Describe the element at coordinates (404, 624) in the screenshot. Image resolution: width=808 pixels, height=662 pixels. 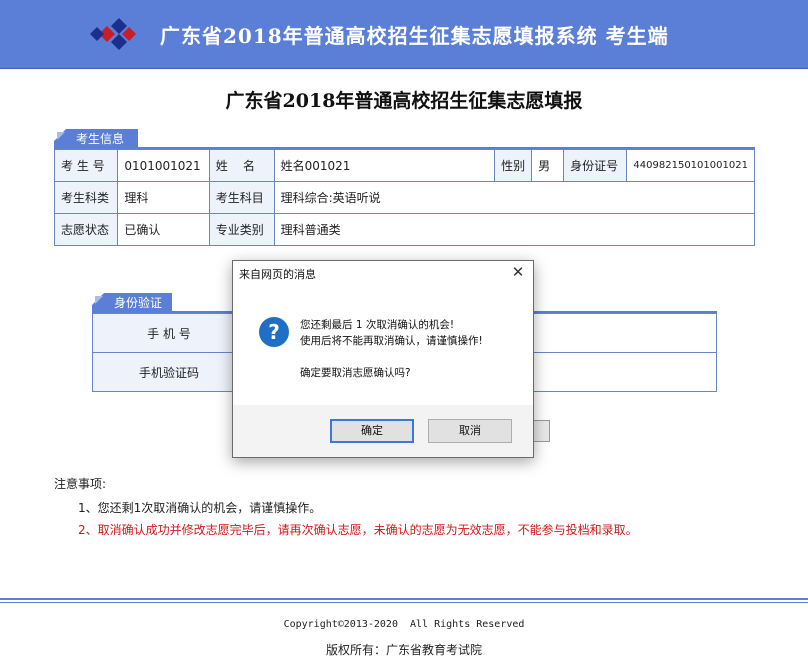
I see `copyright-text: Copyright©2013-2020 All Rights Reserved` at that location.